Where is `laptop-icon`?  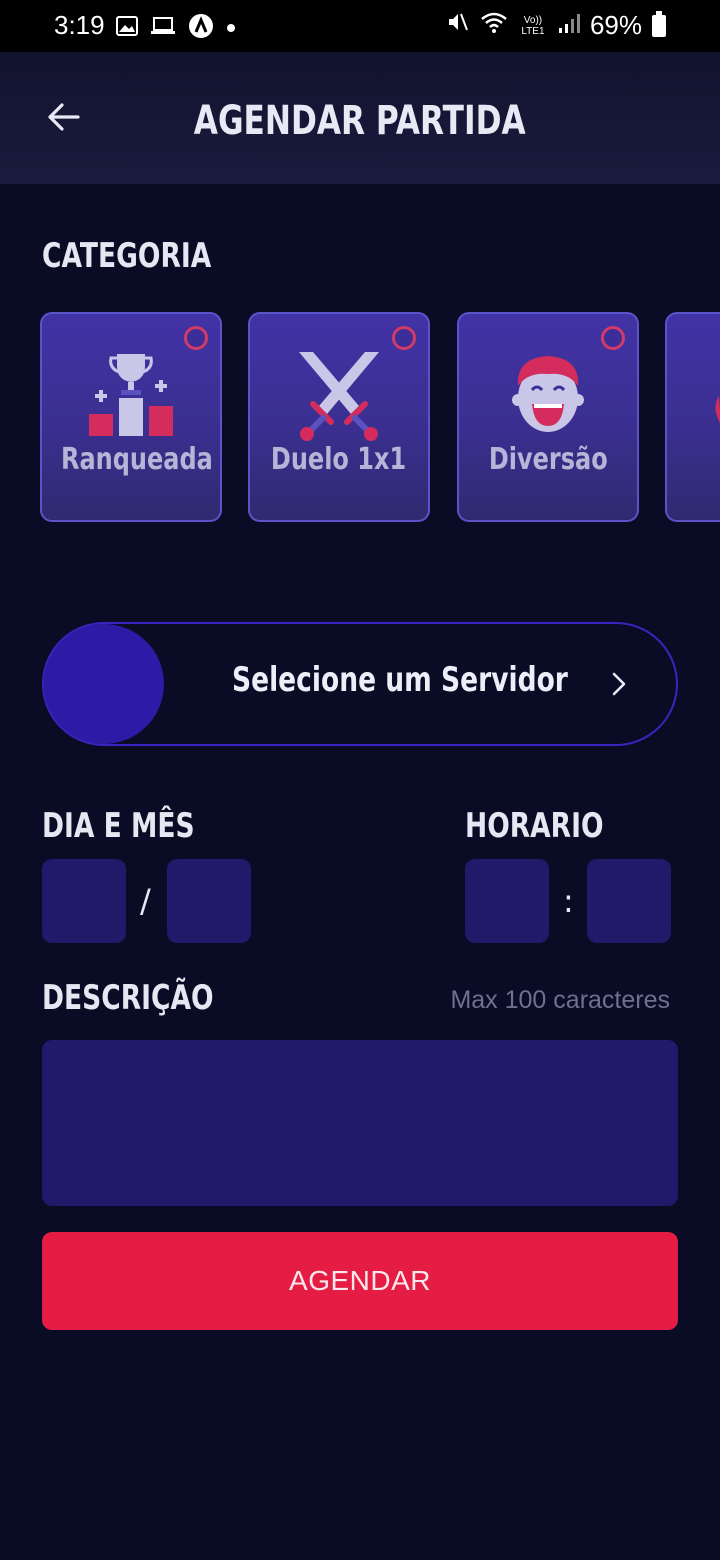
laptop-icon is located at coordinates (163, 28).